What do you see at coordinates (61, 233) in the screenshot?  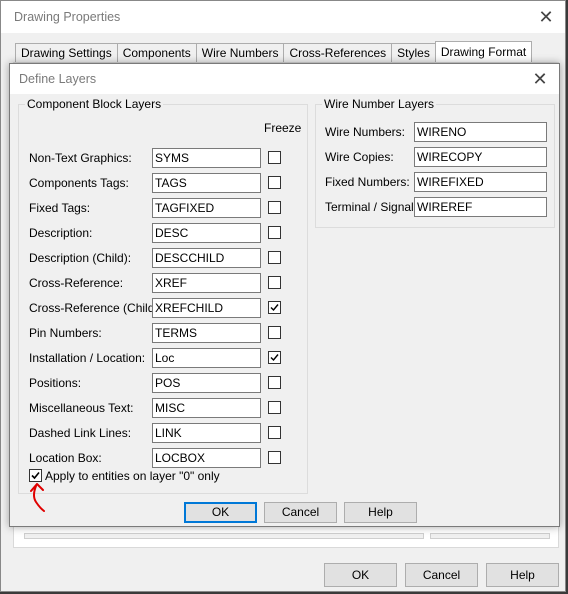 I see `component-row-label: Description:` at bounding box center [61, 233].